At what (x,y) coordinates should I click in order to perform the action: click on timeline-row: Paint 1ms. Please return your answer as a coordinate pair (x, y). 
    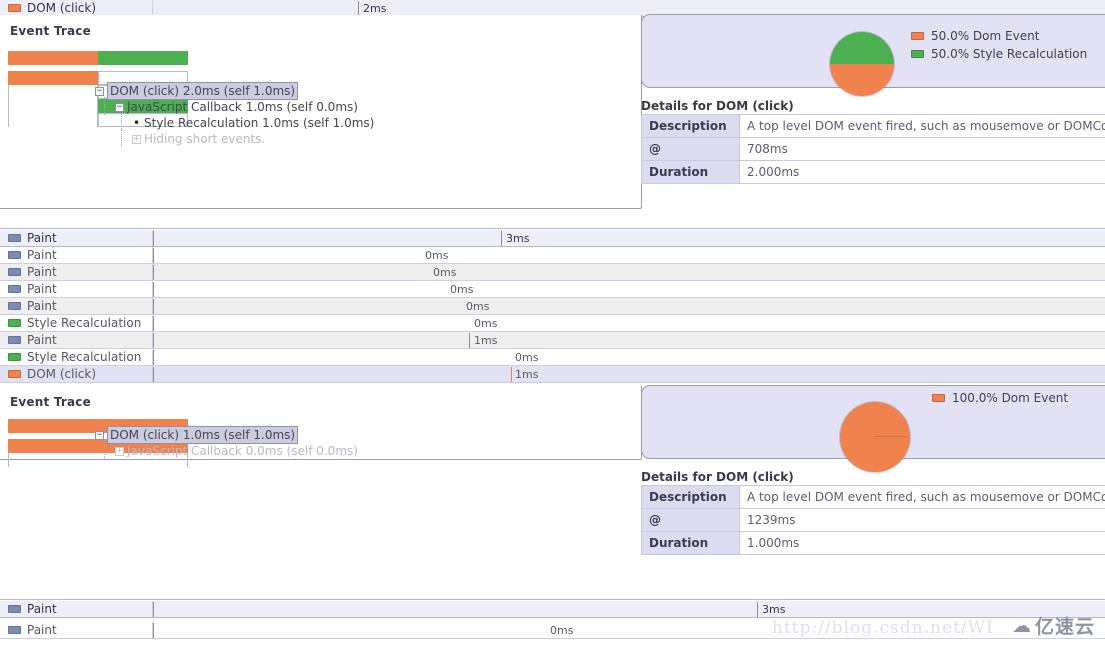
    Looking at the image, I should click on (552, 340).